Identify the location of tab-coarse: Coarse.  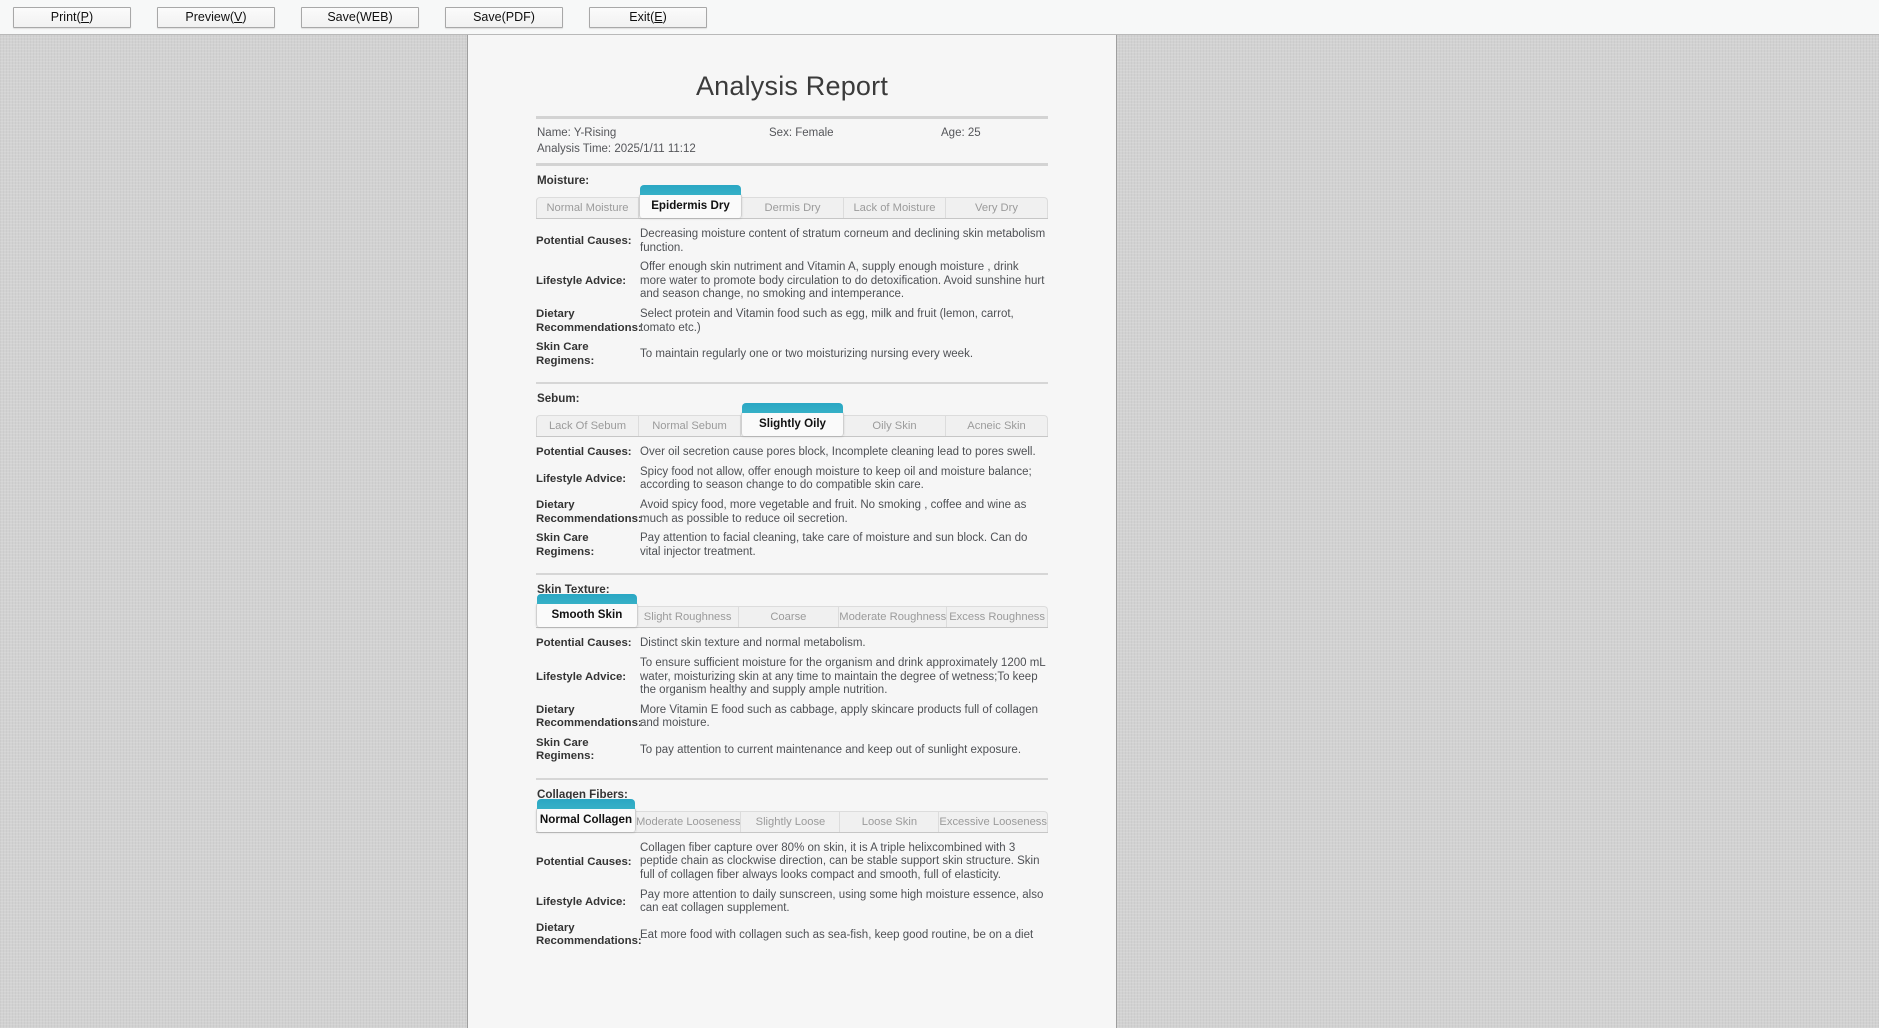
(789, 617).